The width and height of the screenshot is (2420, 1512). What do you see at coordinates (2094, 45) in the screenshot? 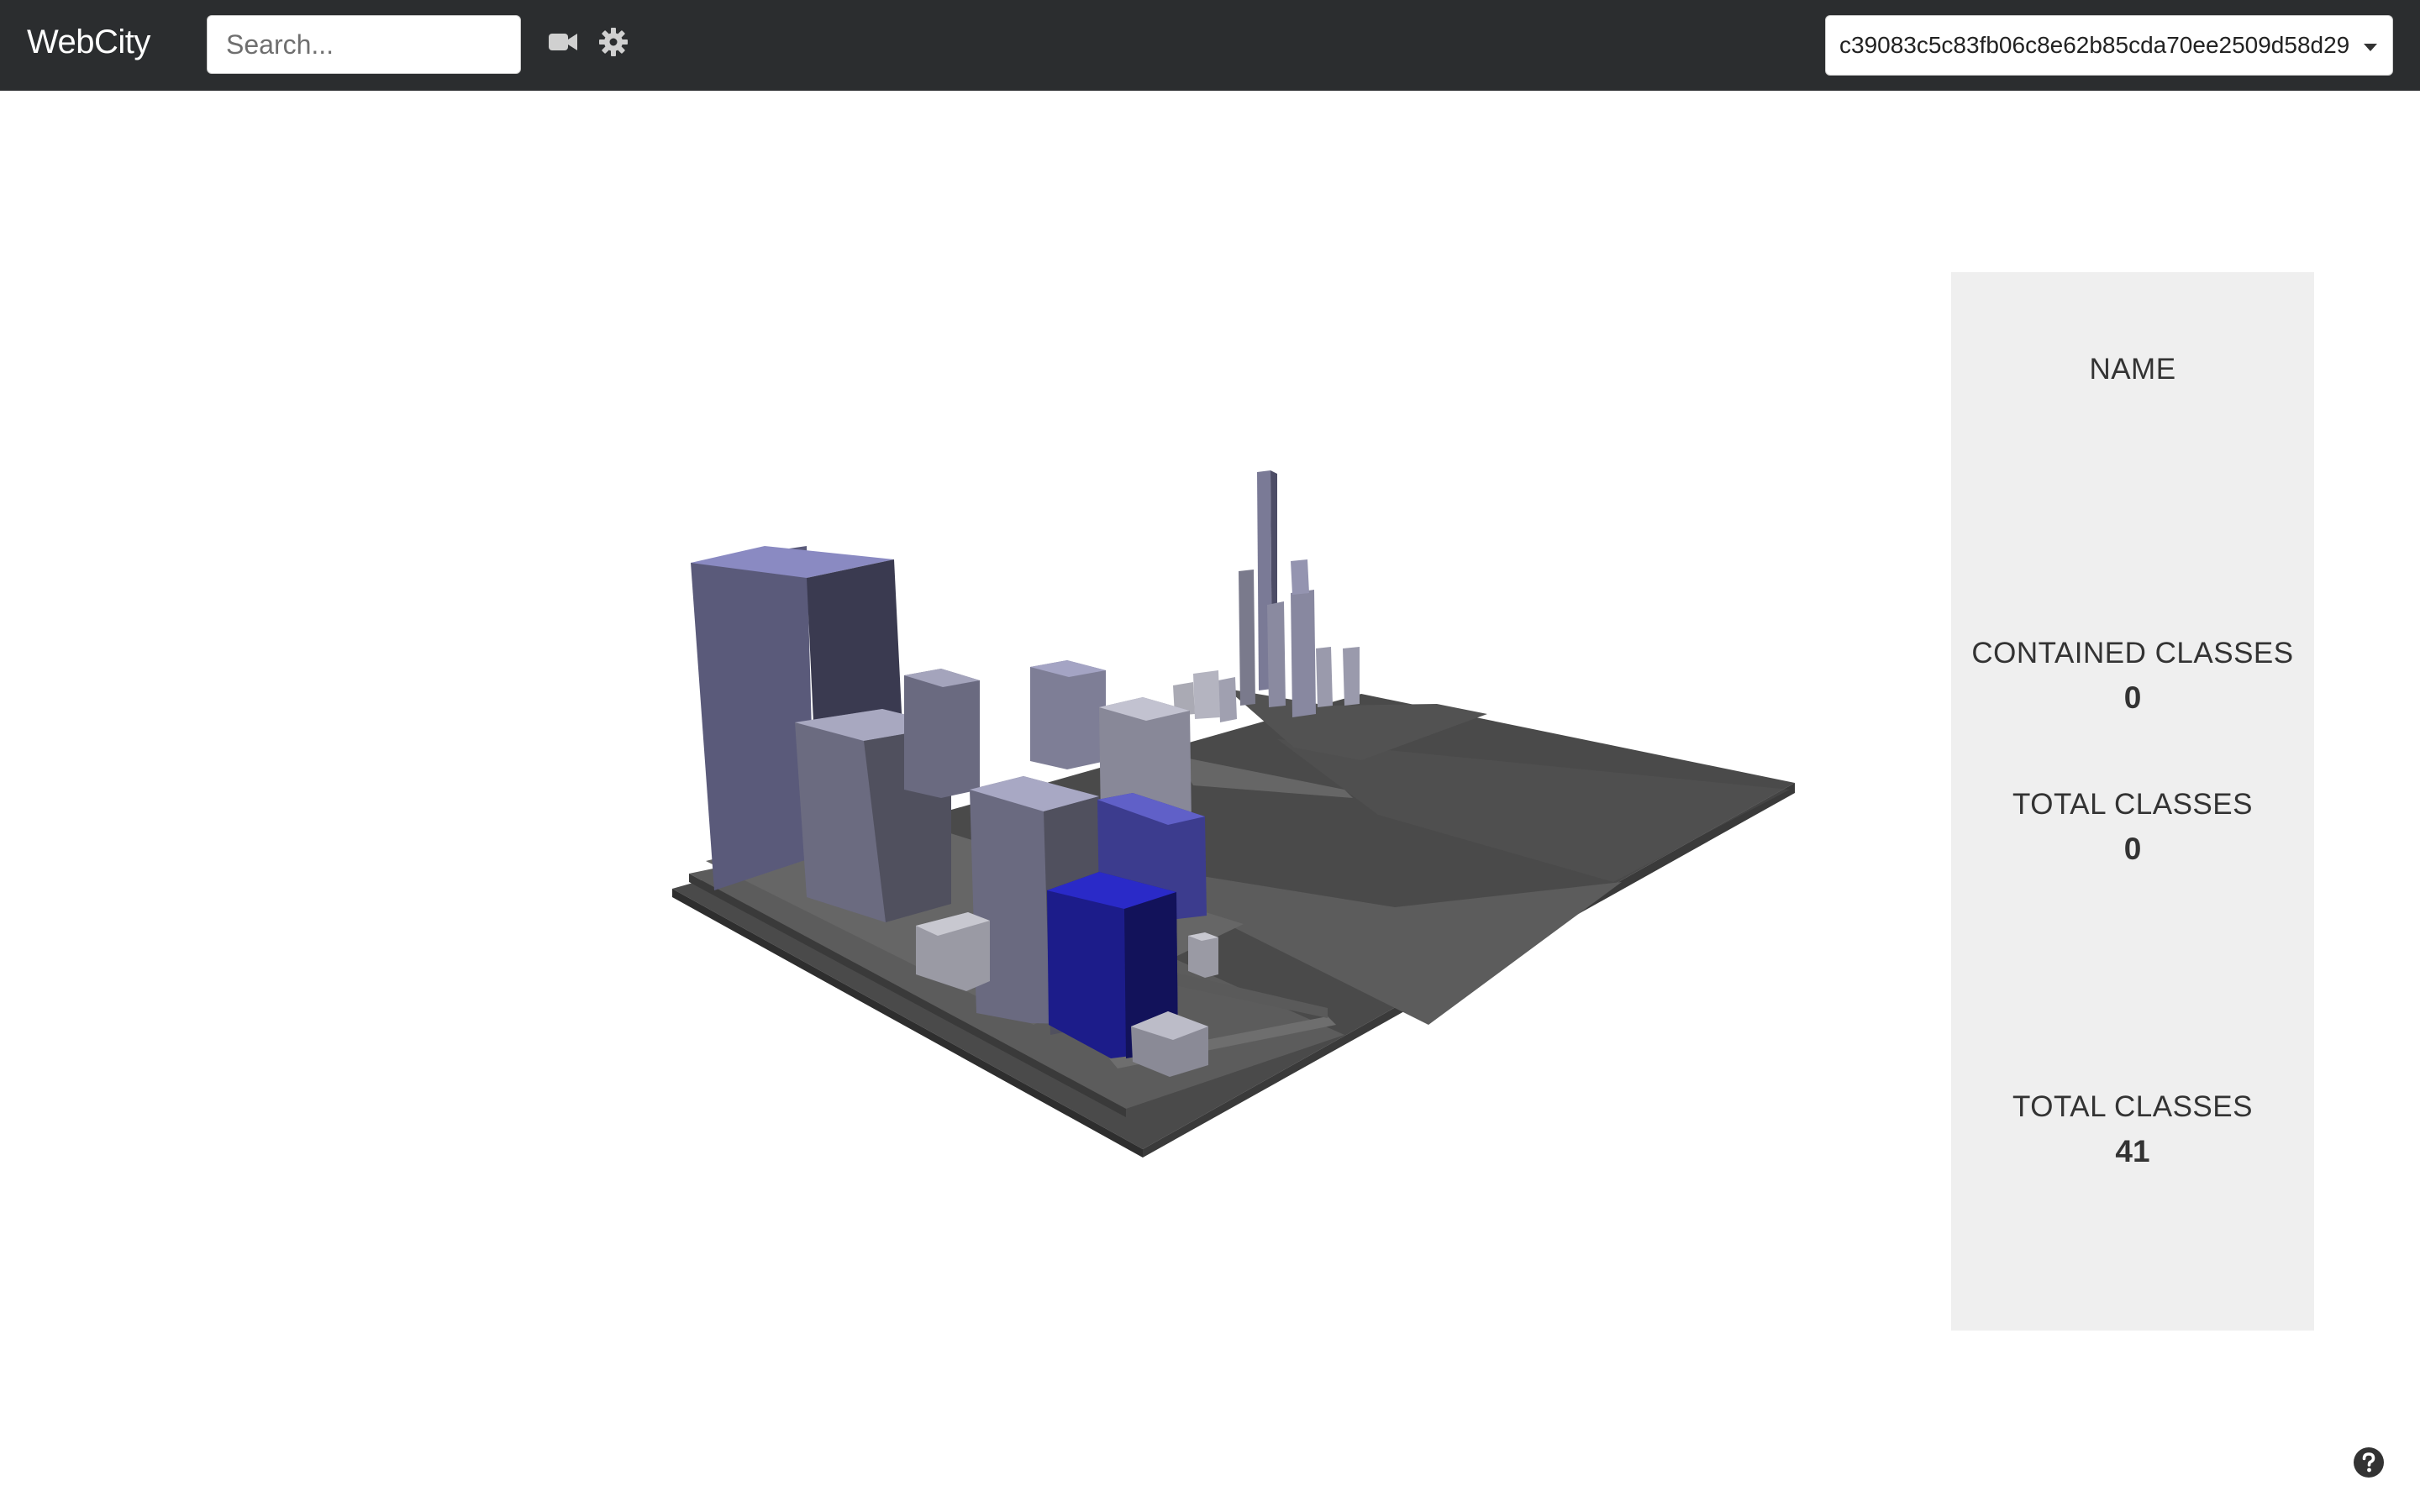
I see `commit-hash: c39083c5c83fb06c8e62b85cda70ee2509d58d29` at bounding box center [2094, 45].